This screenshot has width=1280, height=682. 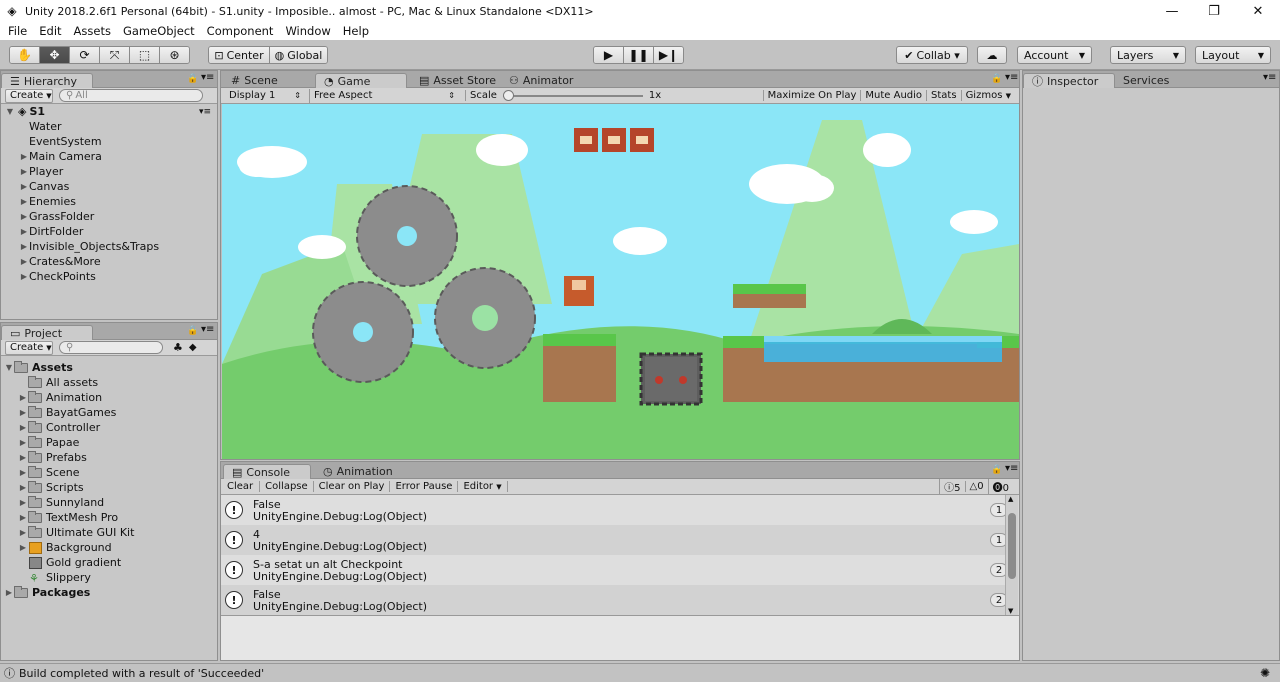 What do you see at coordinates (241, 486) in the screenshot?
I see `clear-button: Clear` at bounding box center [241, 486].